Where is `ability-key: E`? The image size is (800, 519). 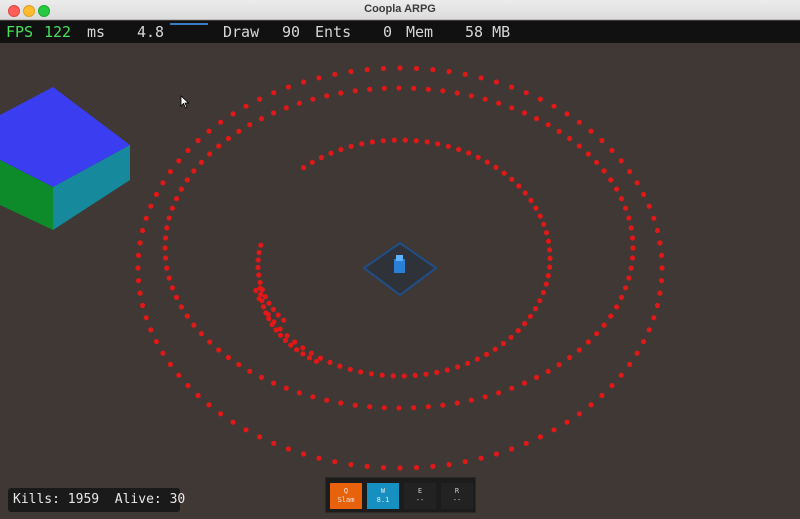 ability-key: E is located at coordinates (420, 491).